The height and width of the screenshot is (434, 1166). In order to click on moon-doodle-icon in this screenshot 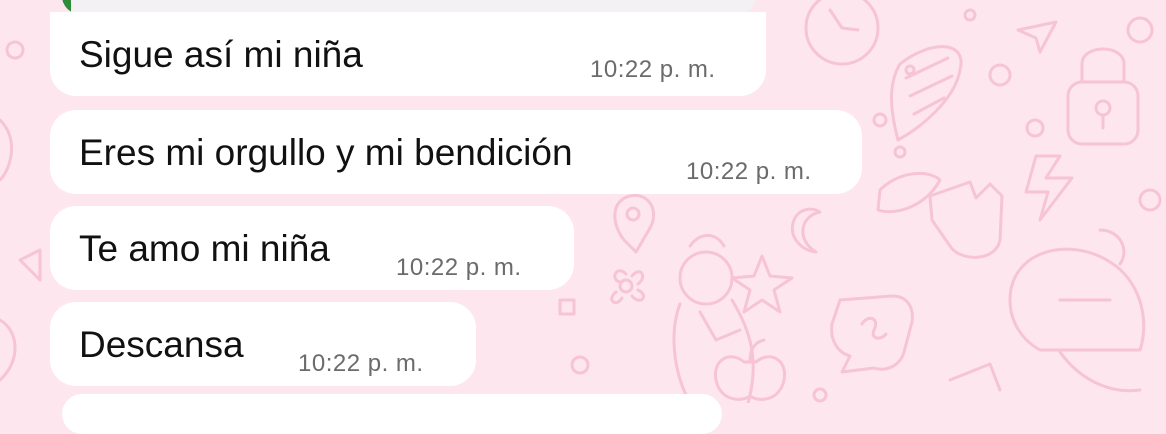, I will do `click(806, 230)`.